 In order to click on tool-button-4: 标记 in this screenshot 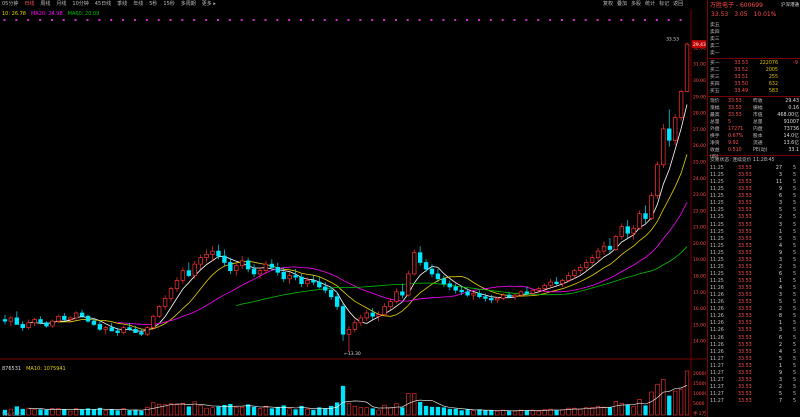, I will do `click(664, 4)`.